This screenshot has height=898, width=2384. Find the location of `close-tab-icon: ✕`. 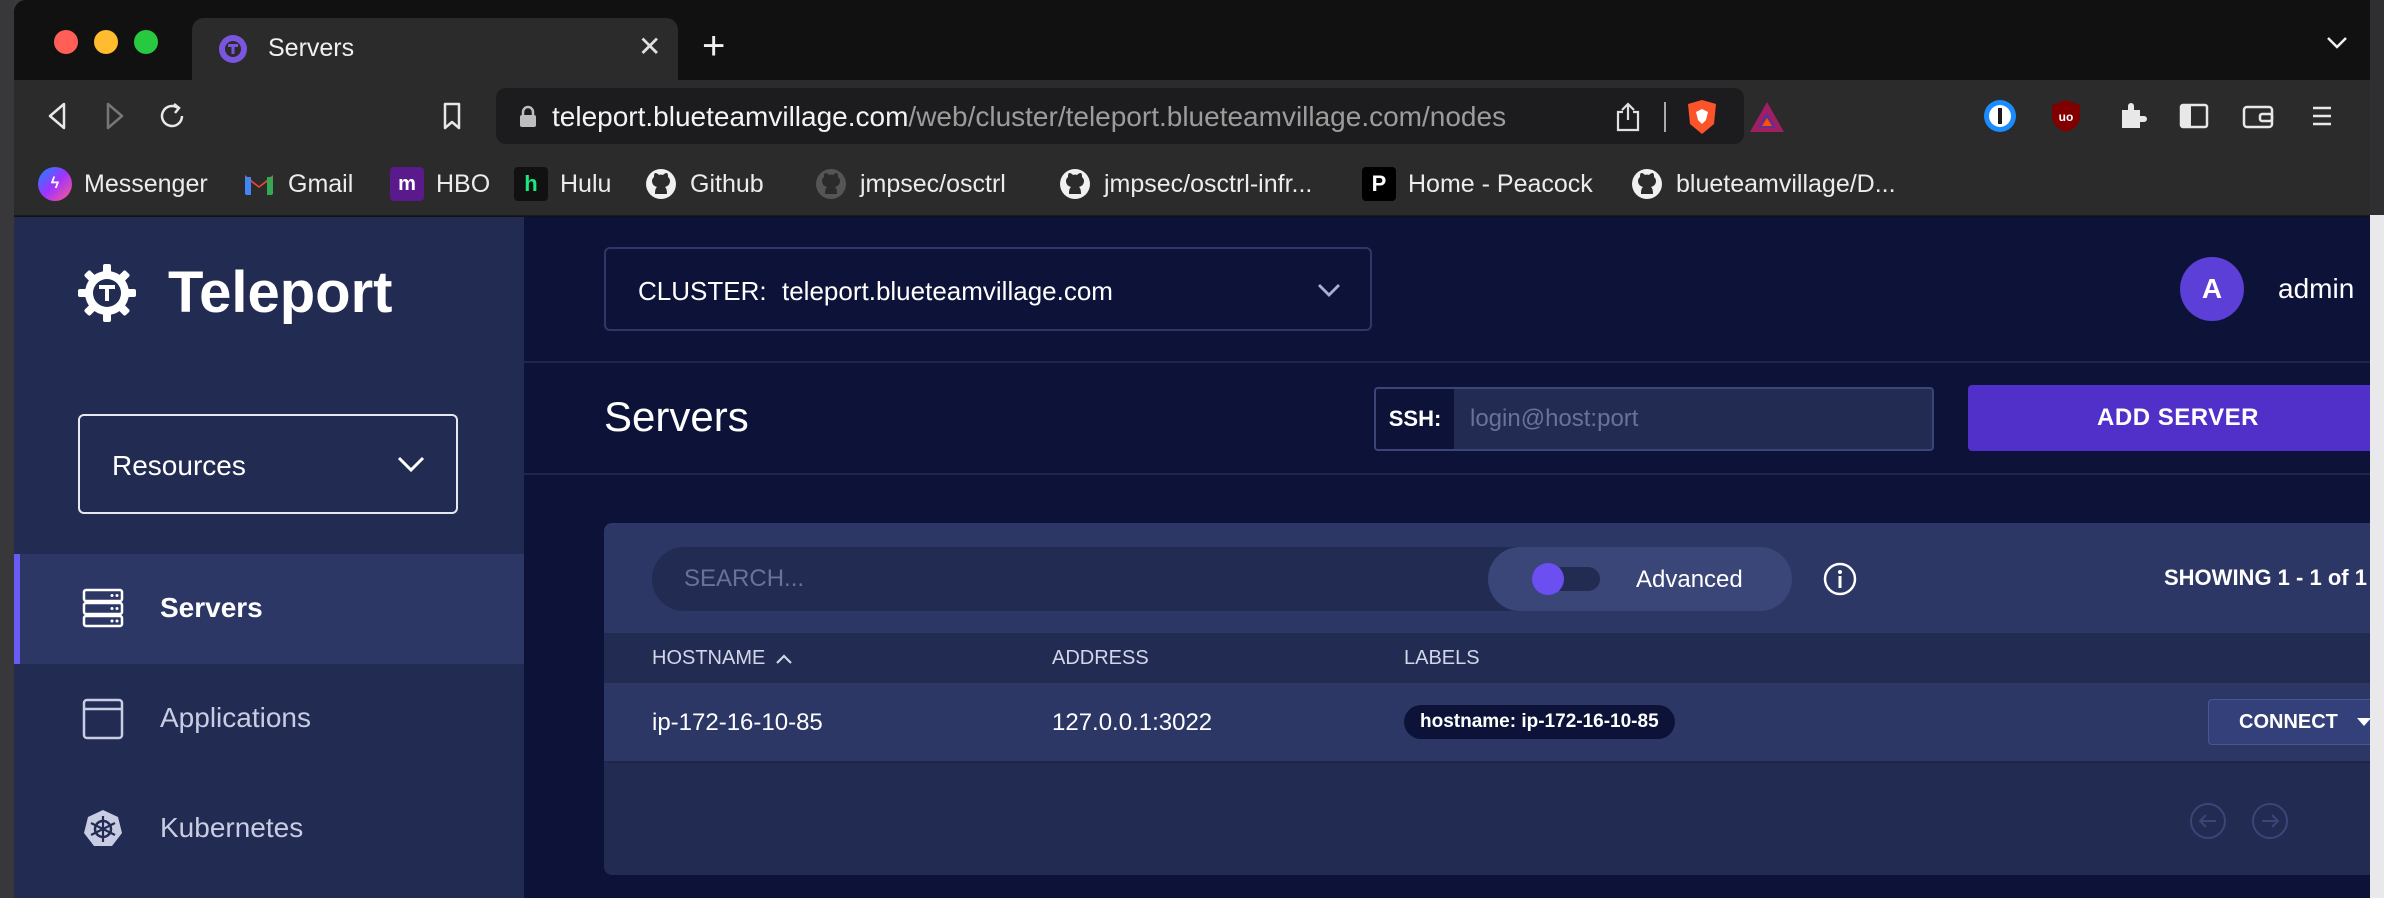

close-tab-icon: ✕ is located at coordinates (649, 46).